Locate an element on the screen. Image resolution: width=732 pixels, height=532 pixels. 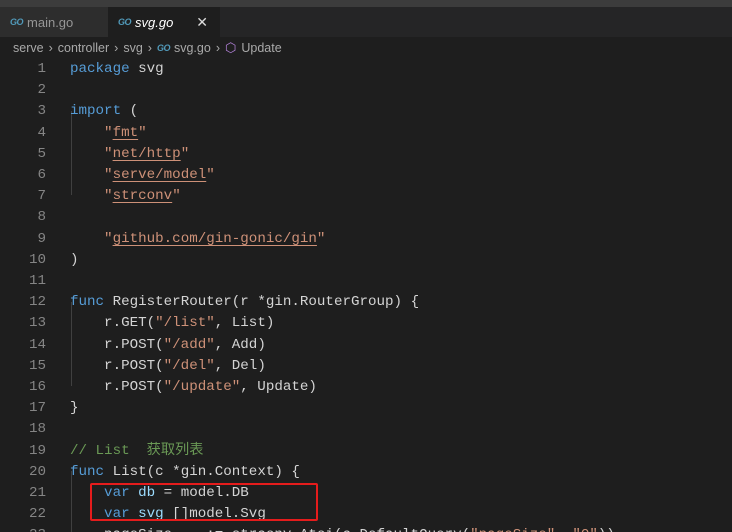
code-text: // List 获取列表 is located at coordinates (136, 451).